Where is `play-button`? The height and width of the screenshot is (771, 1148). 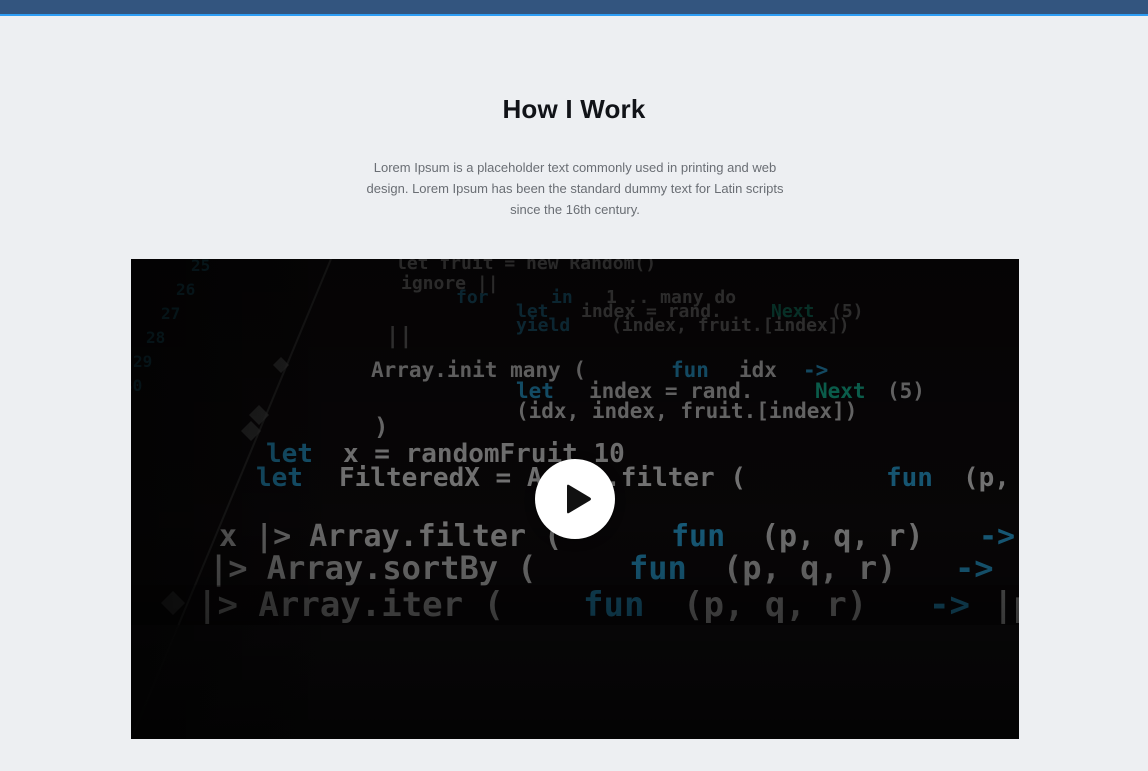
play-button is located at coordinates (575, 499).